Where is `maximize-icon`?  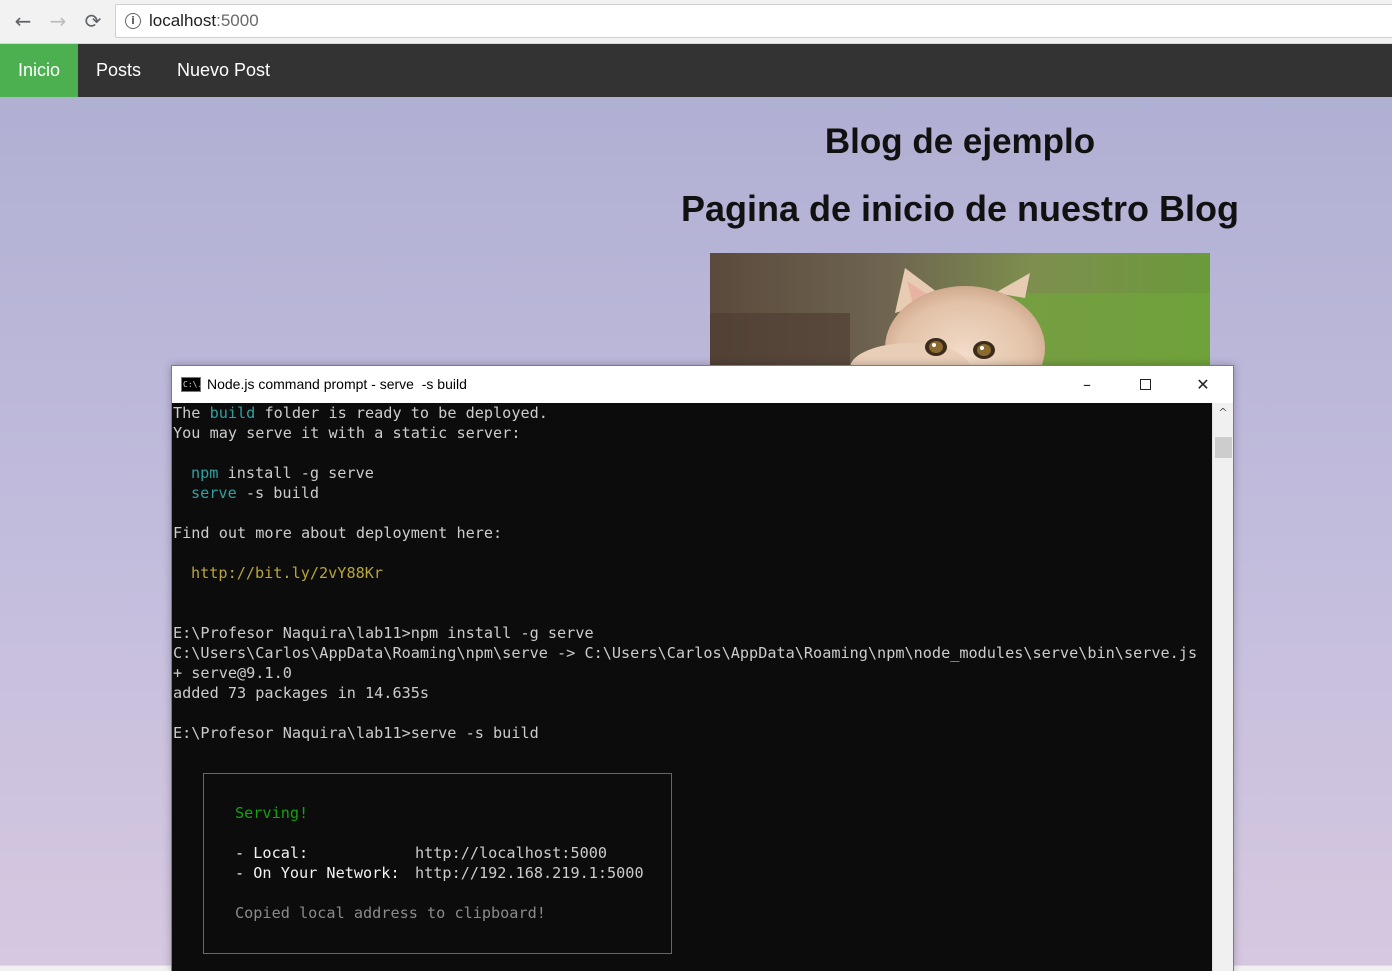
maximize-icon is located at coordinates (1145, 384).